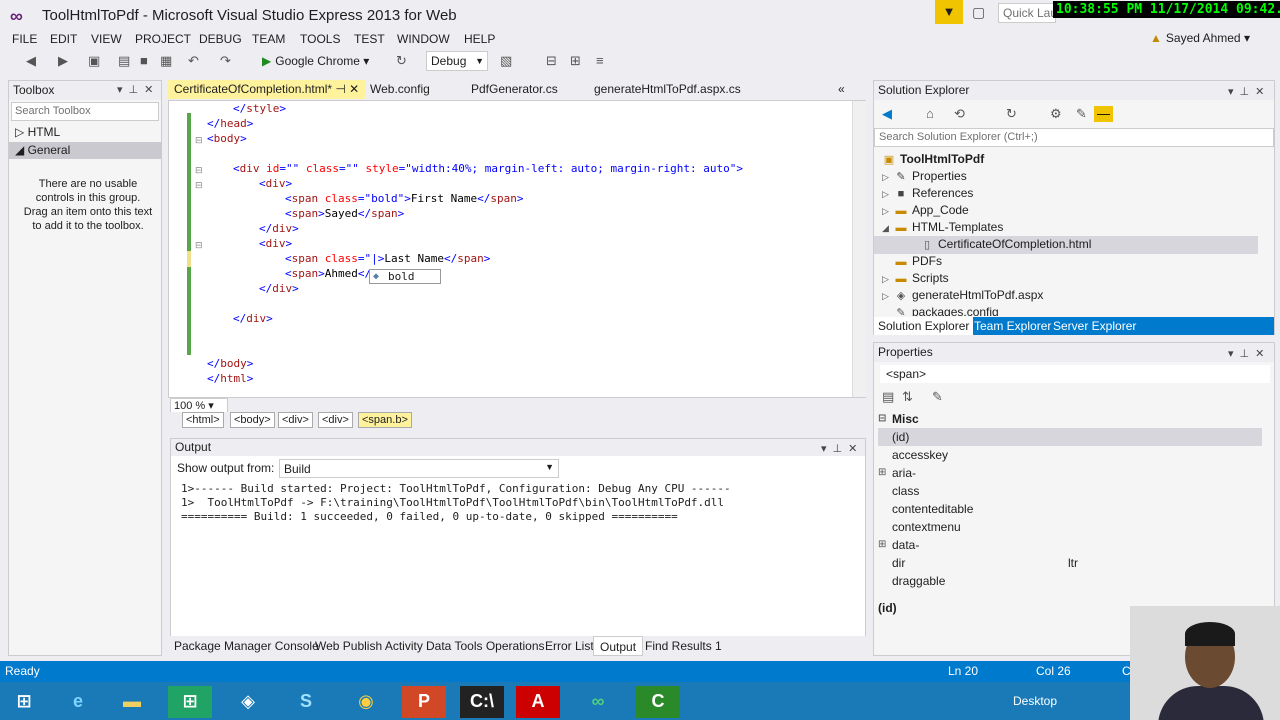 Image resolution: width=1280 pixels, height=720 pixels. What do you see at coordinates (930, 114) in the screenshot?
I see `home-icon: ⌂` at bounding box center [930, 114].